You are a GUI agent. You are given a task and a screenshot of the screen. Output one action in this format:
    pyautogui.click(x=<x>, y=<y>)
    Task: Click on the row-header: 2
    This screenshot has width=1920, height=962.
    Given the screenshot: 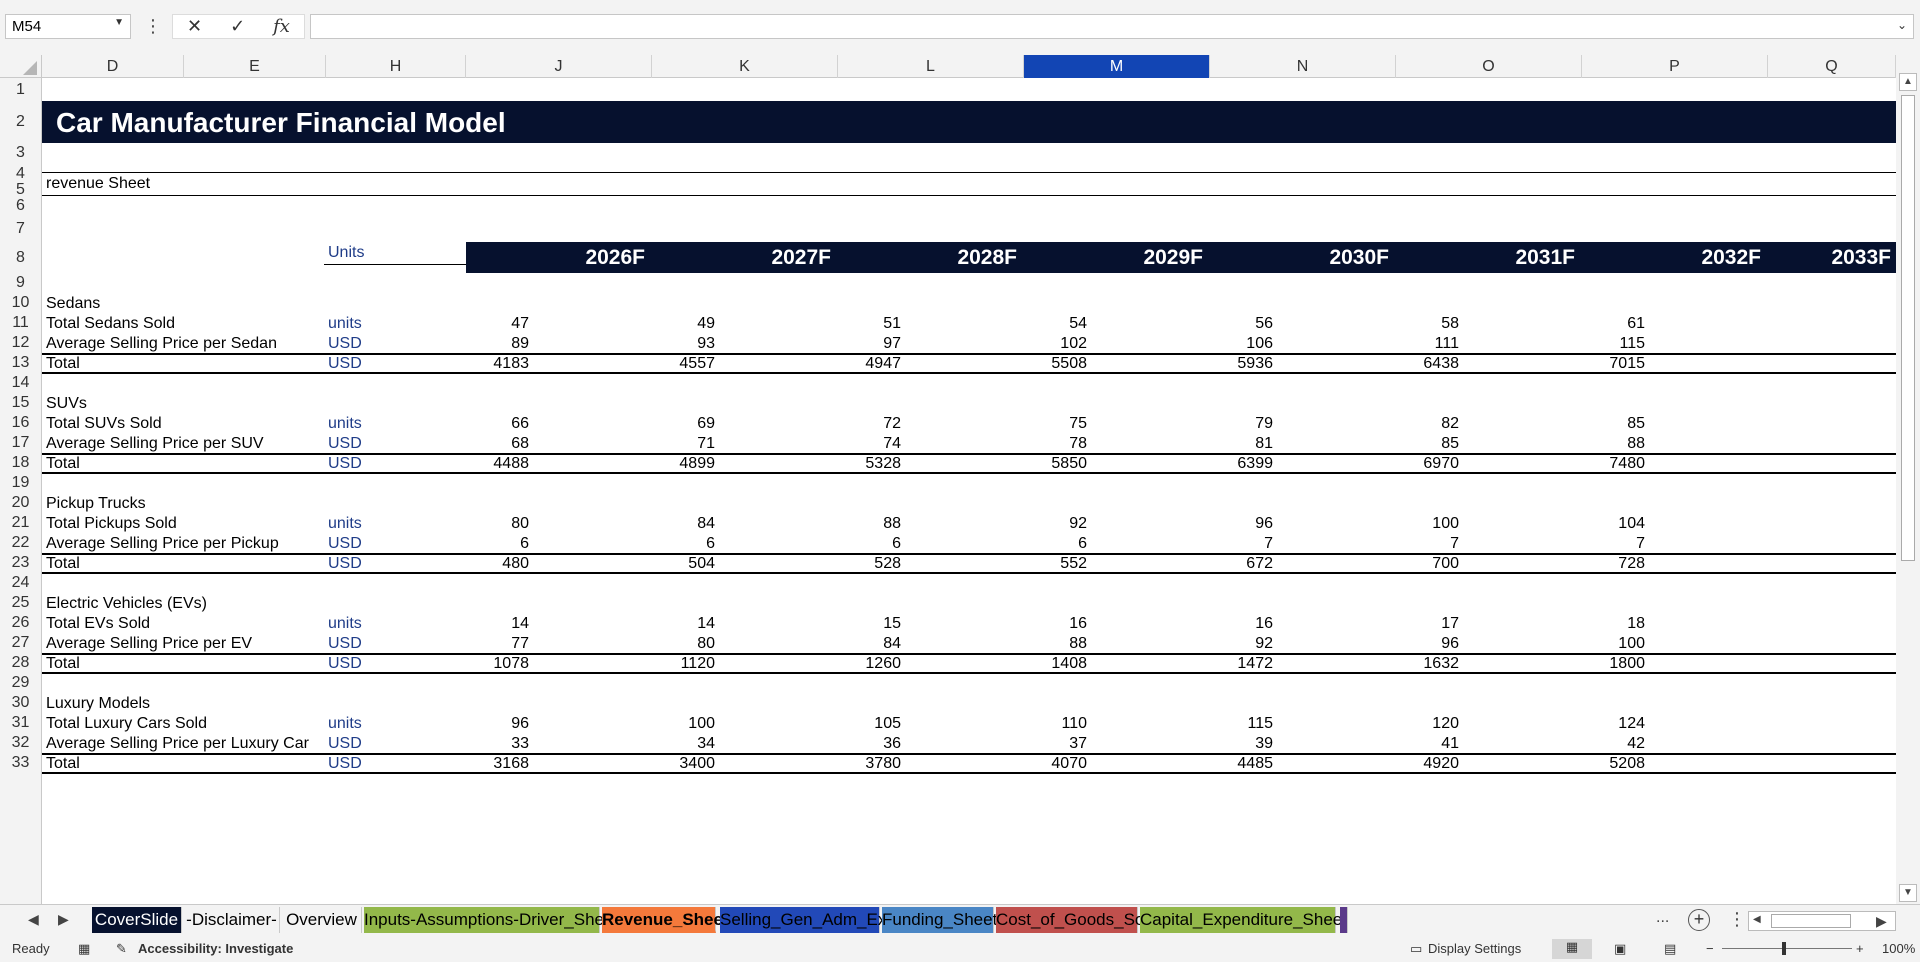 What is the action you would take?
    pyautogui.click(x=20, y=122)
    